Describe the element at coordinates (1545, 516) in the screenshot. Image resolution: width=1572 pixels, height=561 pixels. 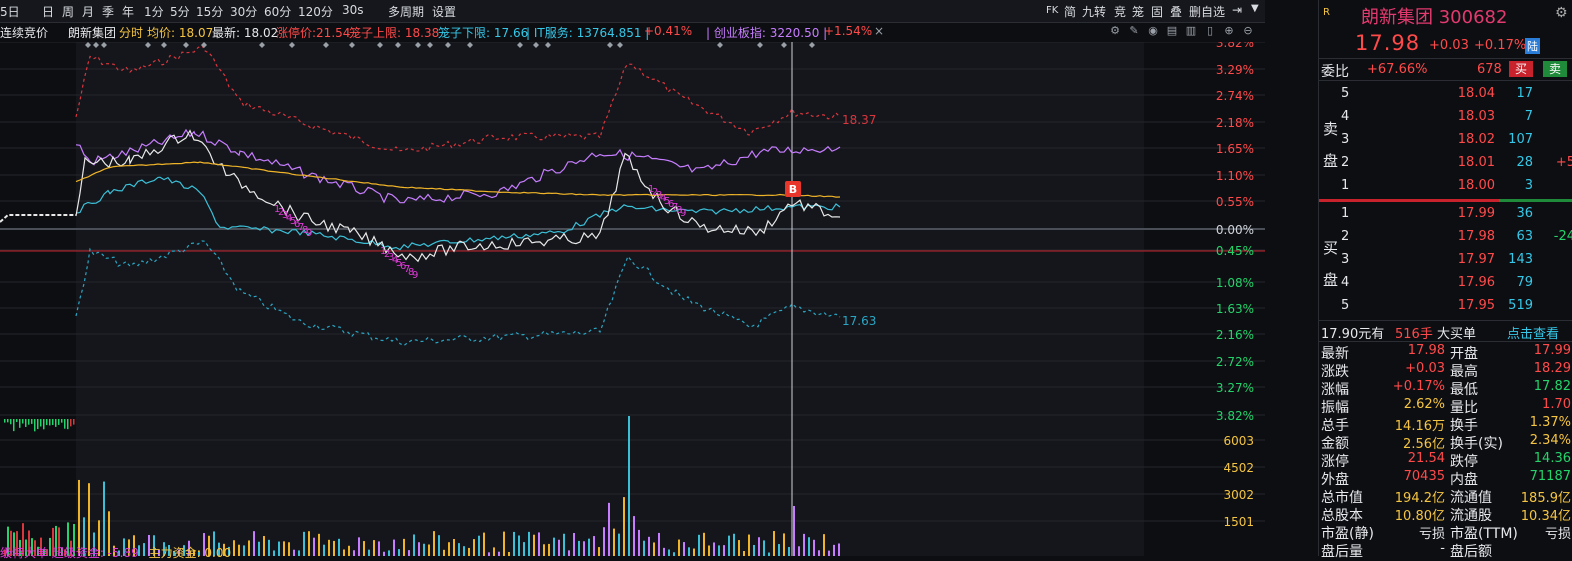
I see `stat-value: 10.34亿` at that location.